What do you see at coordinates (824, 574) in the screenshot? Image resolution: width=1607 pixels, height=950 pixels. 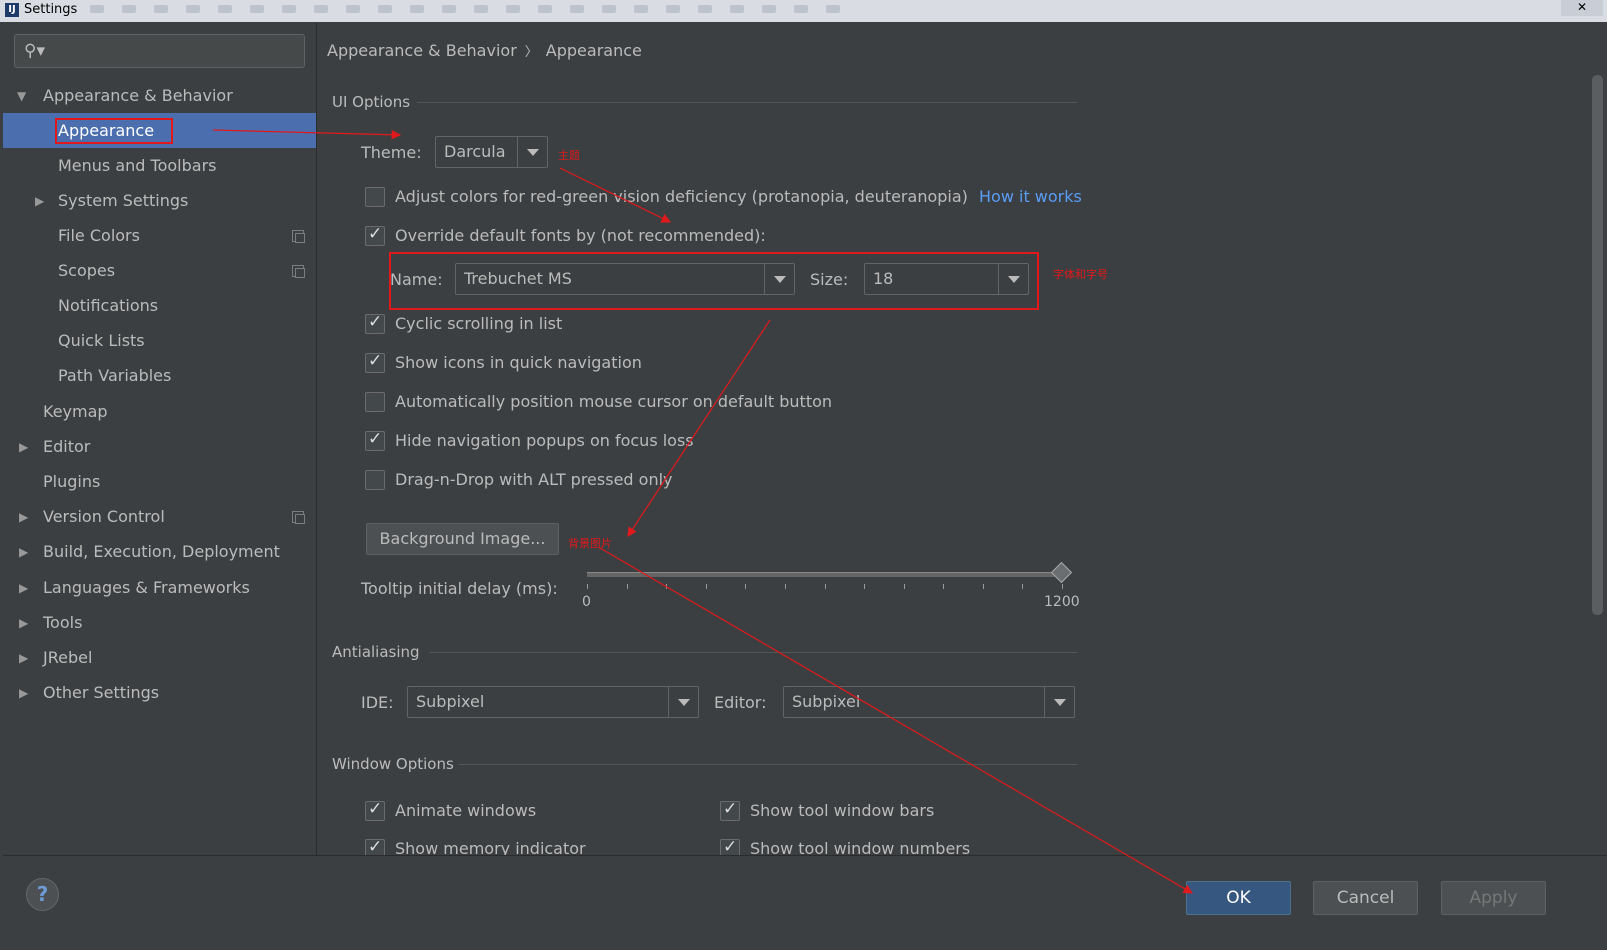 I see `tooltip-delay-slider` at bounding box center [824, 574].